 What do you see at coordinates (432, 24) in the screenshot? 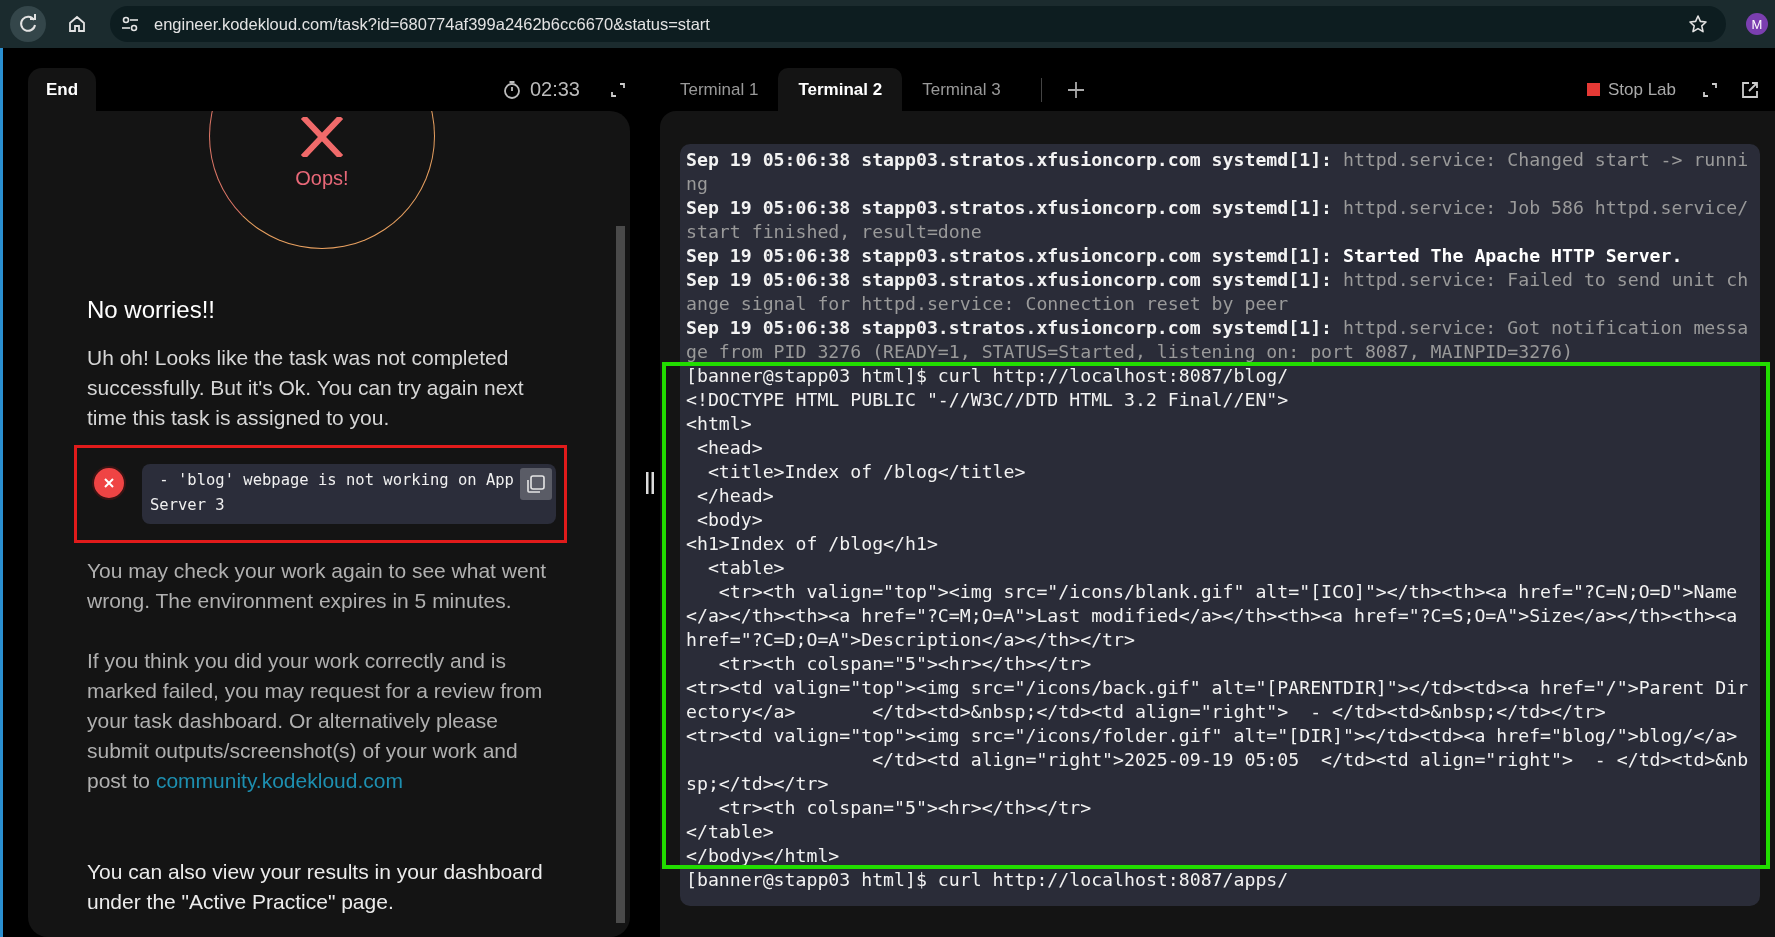
I see `url-text: engineer.kodekloud.com/task?id=680774af399a2462b6cc6670&status=start` at bounding box center [432, 24].